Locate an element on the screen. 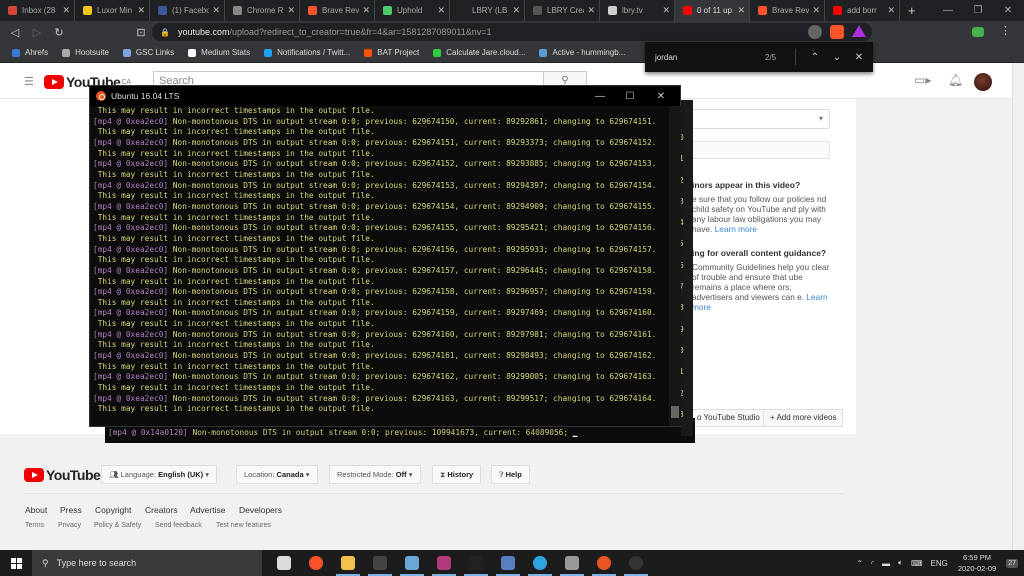 This screenshot has width=1024, height=576. browser-tab: add borr ✕ is located at coordinates (862, 10).